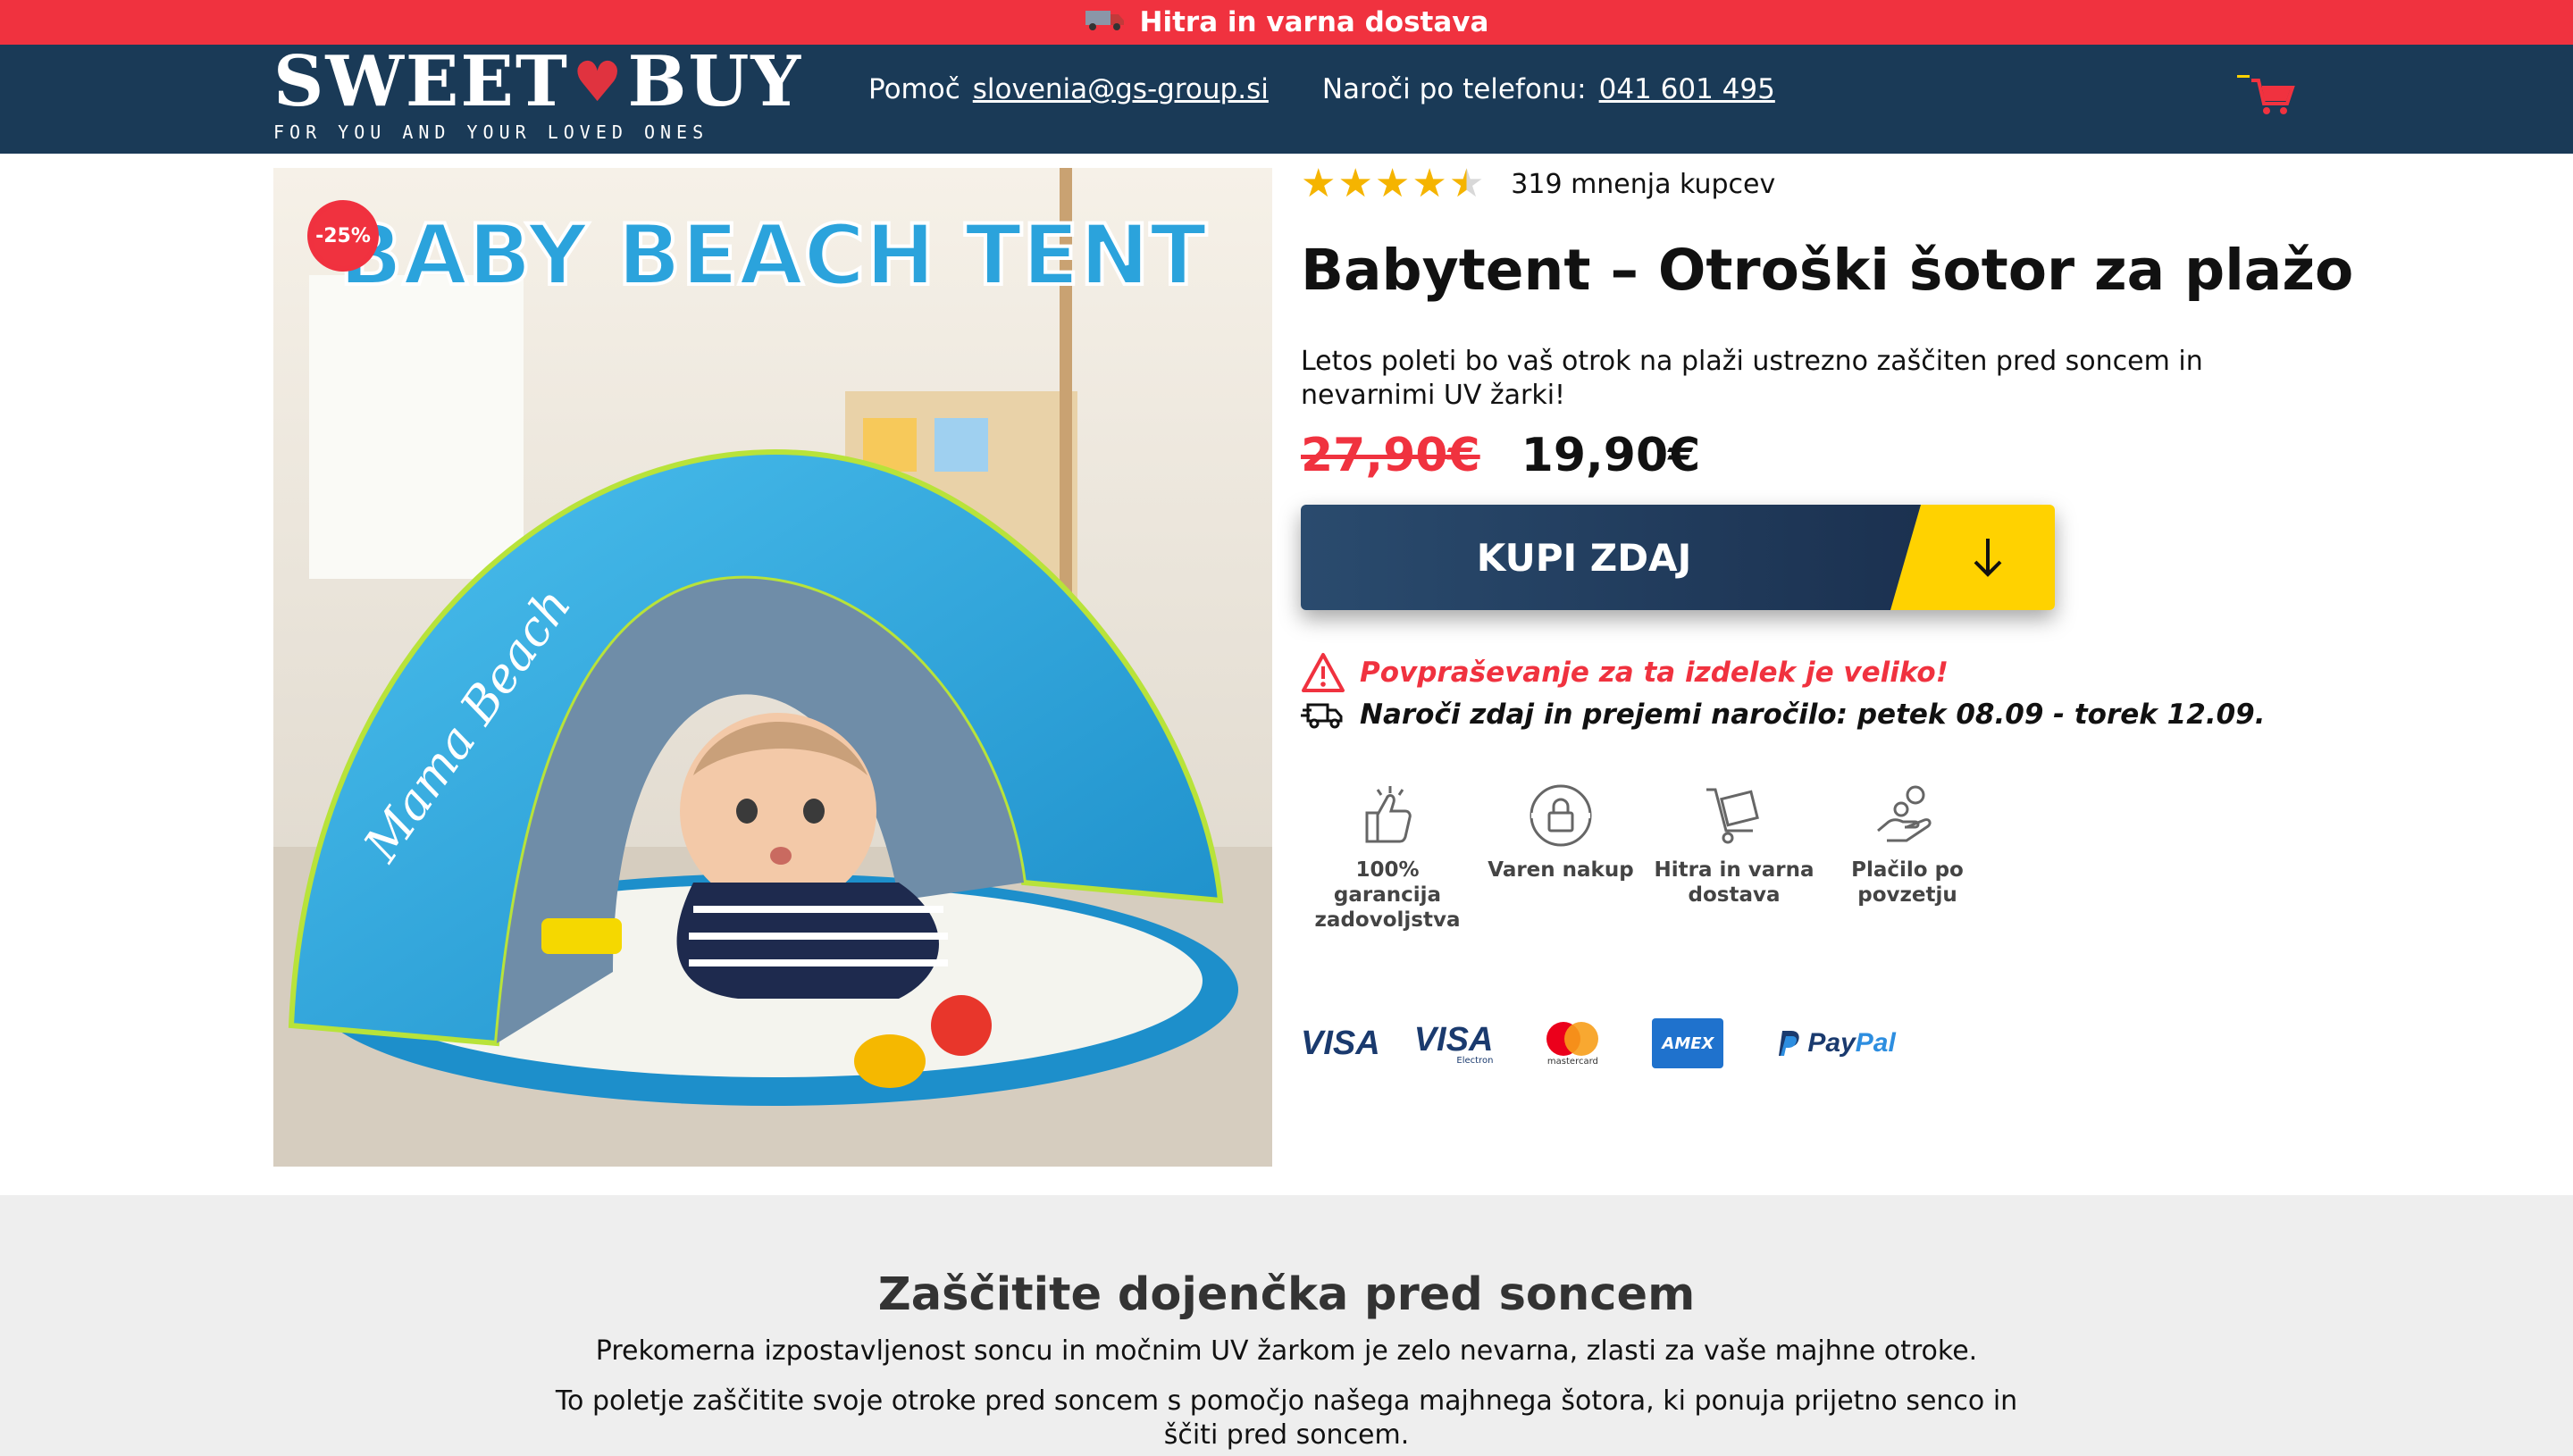  Describe the element at coordinates (1340, 1043) in the screenshot. I see `visa-logo: VISA` at that location.